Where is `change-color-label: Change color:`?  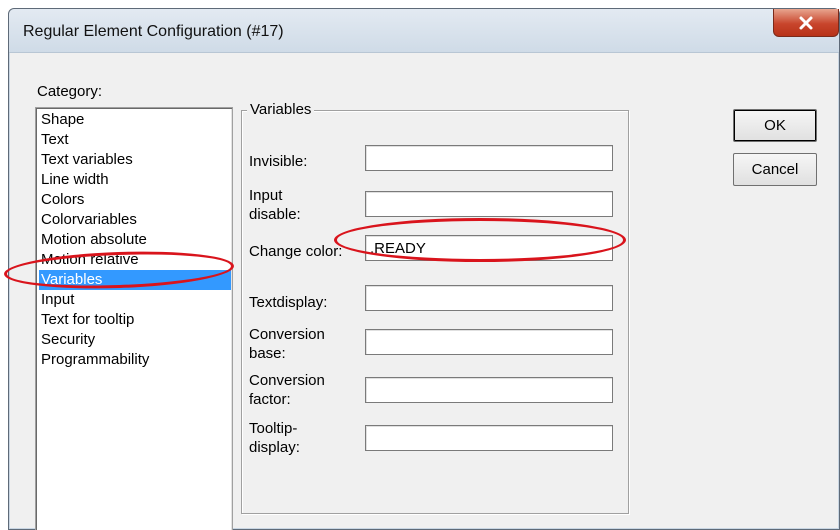
change-color-label: Change color: is located at coordinates (296, 251).